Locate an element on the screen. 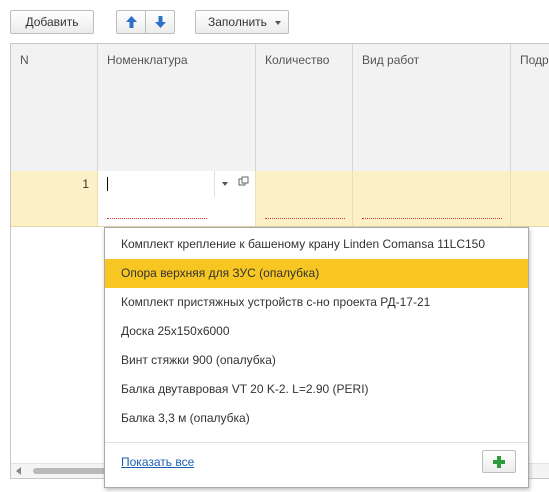  arrow-down-icon is located at coordinates (160, 22).